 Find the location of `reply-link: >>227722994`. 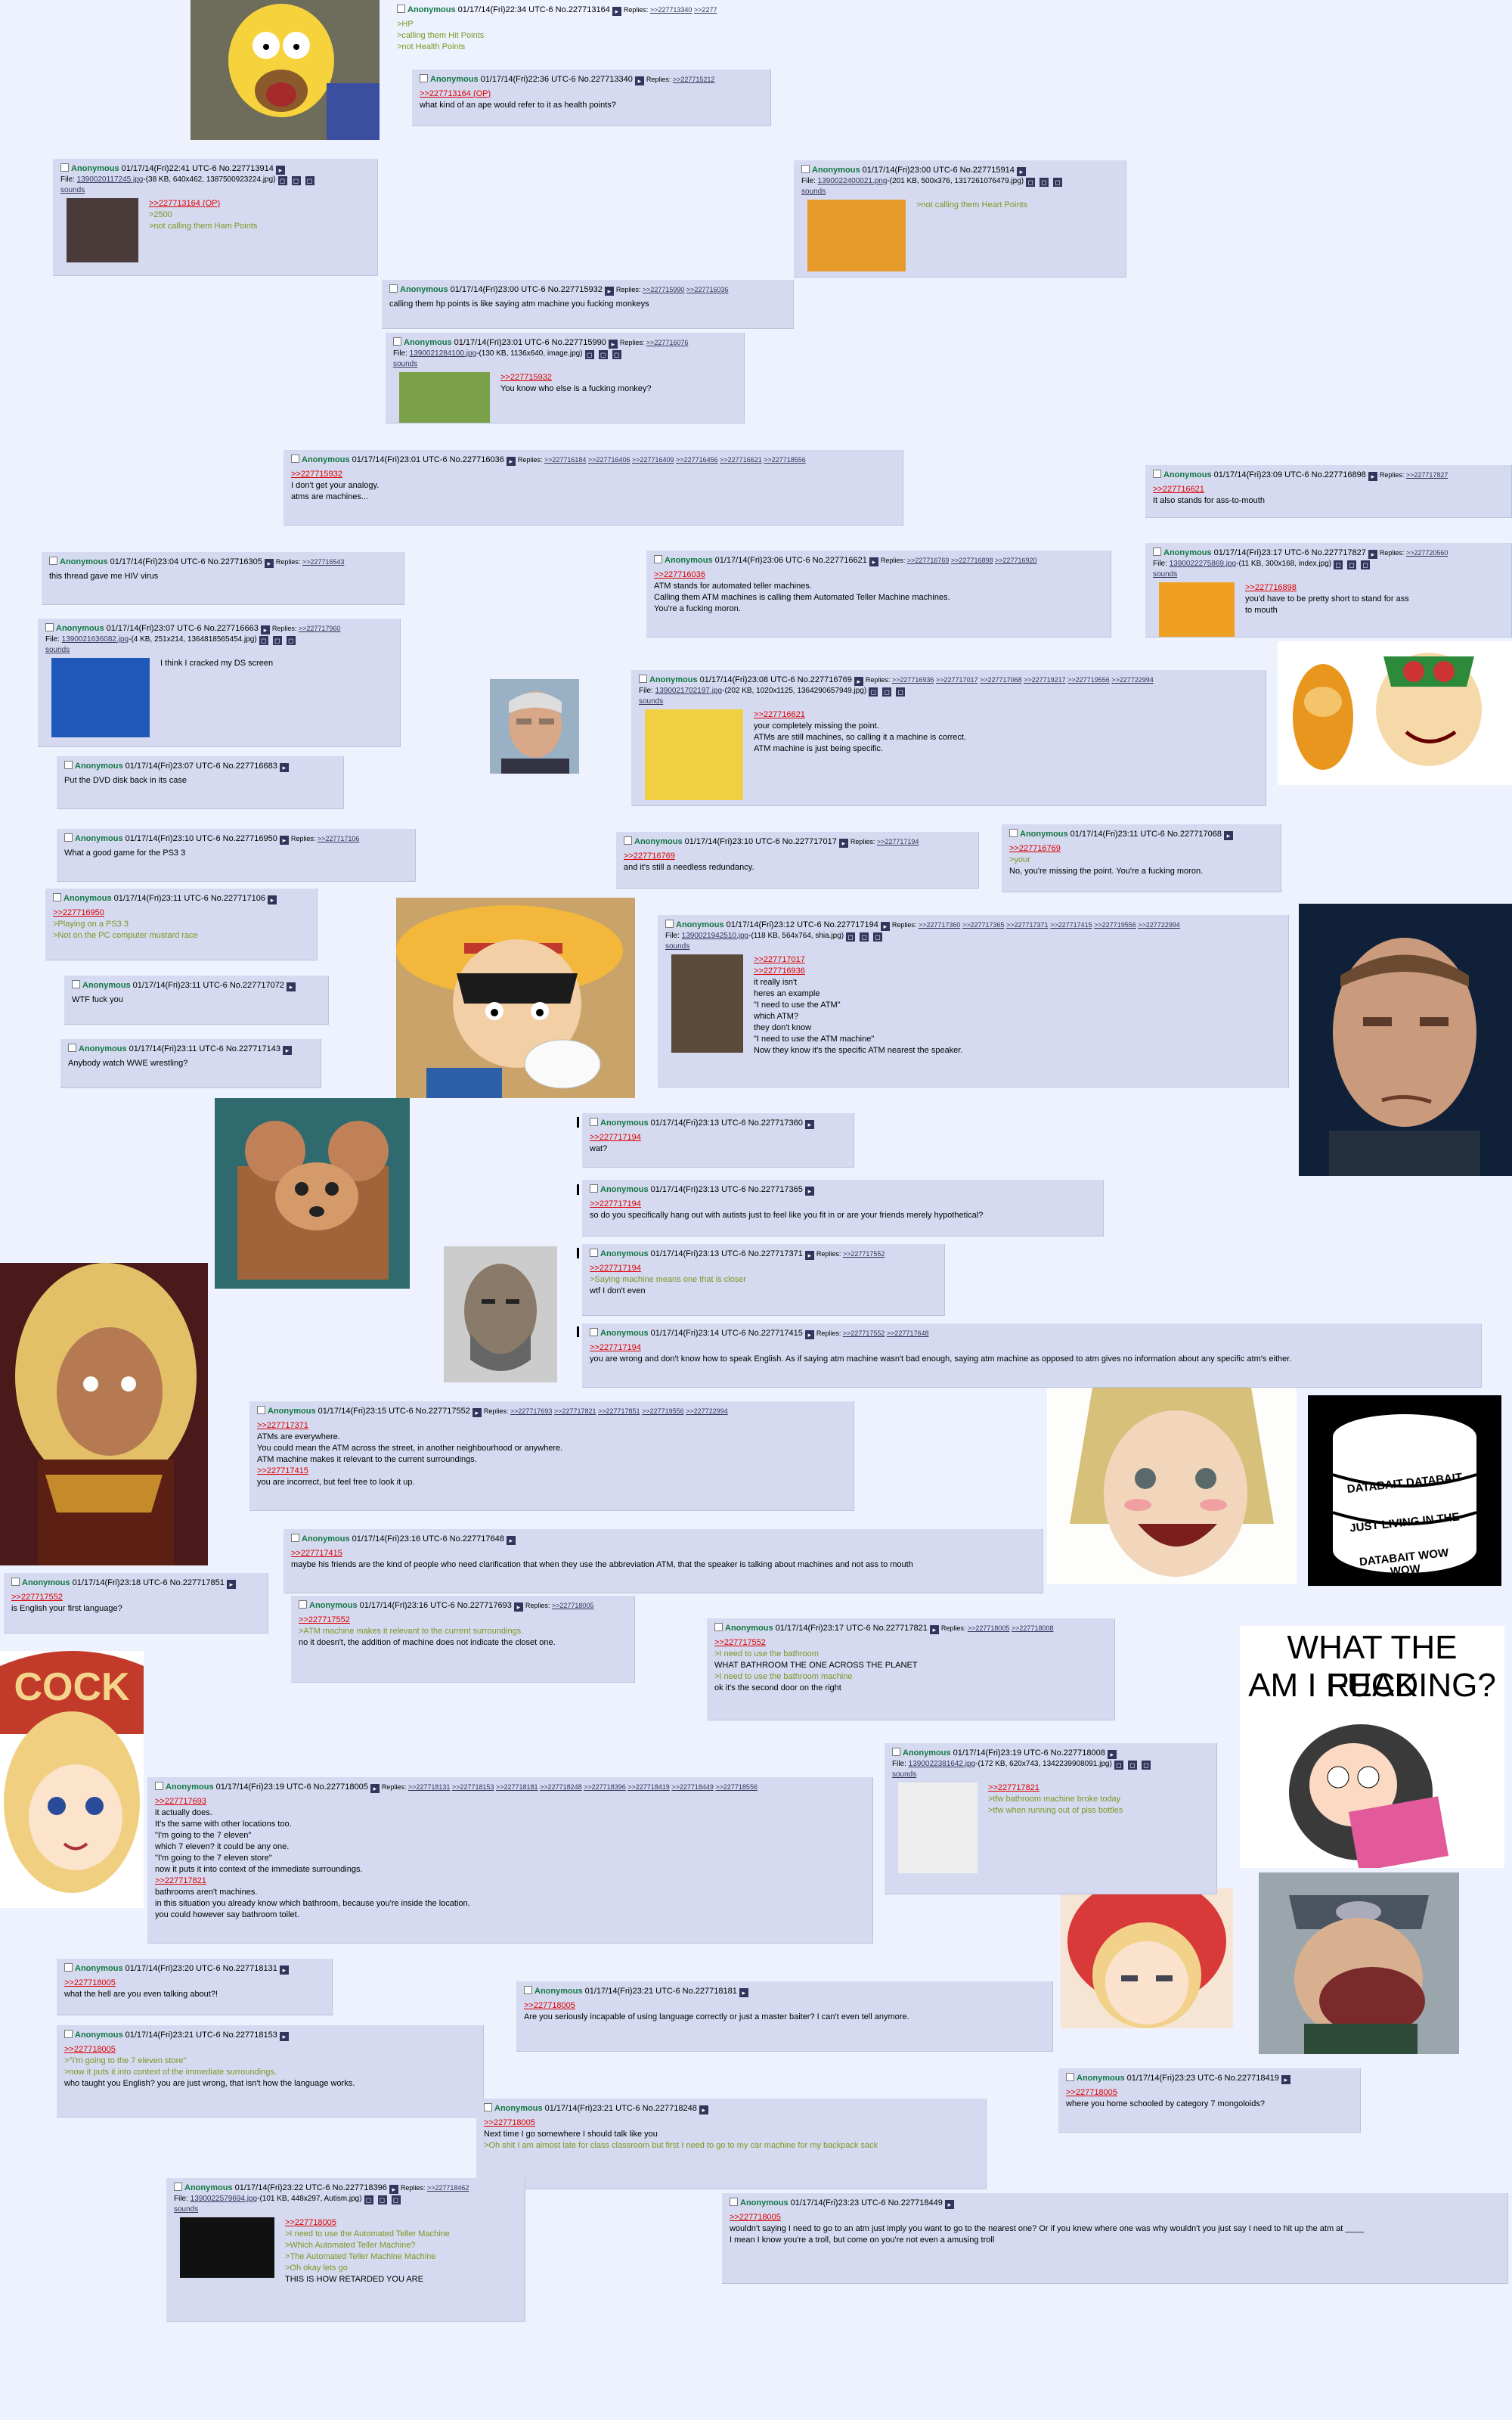

reply-link: >>227722994 is located at coordinates (1159, 925).